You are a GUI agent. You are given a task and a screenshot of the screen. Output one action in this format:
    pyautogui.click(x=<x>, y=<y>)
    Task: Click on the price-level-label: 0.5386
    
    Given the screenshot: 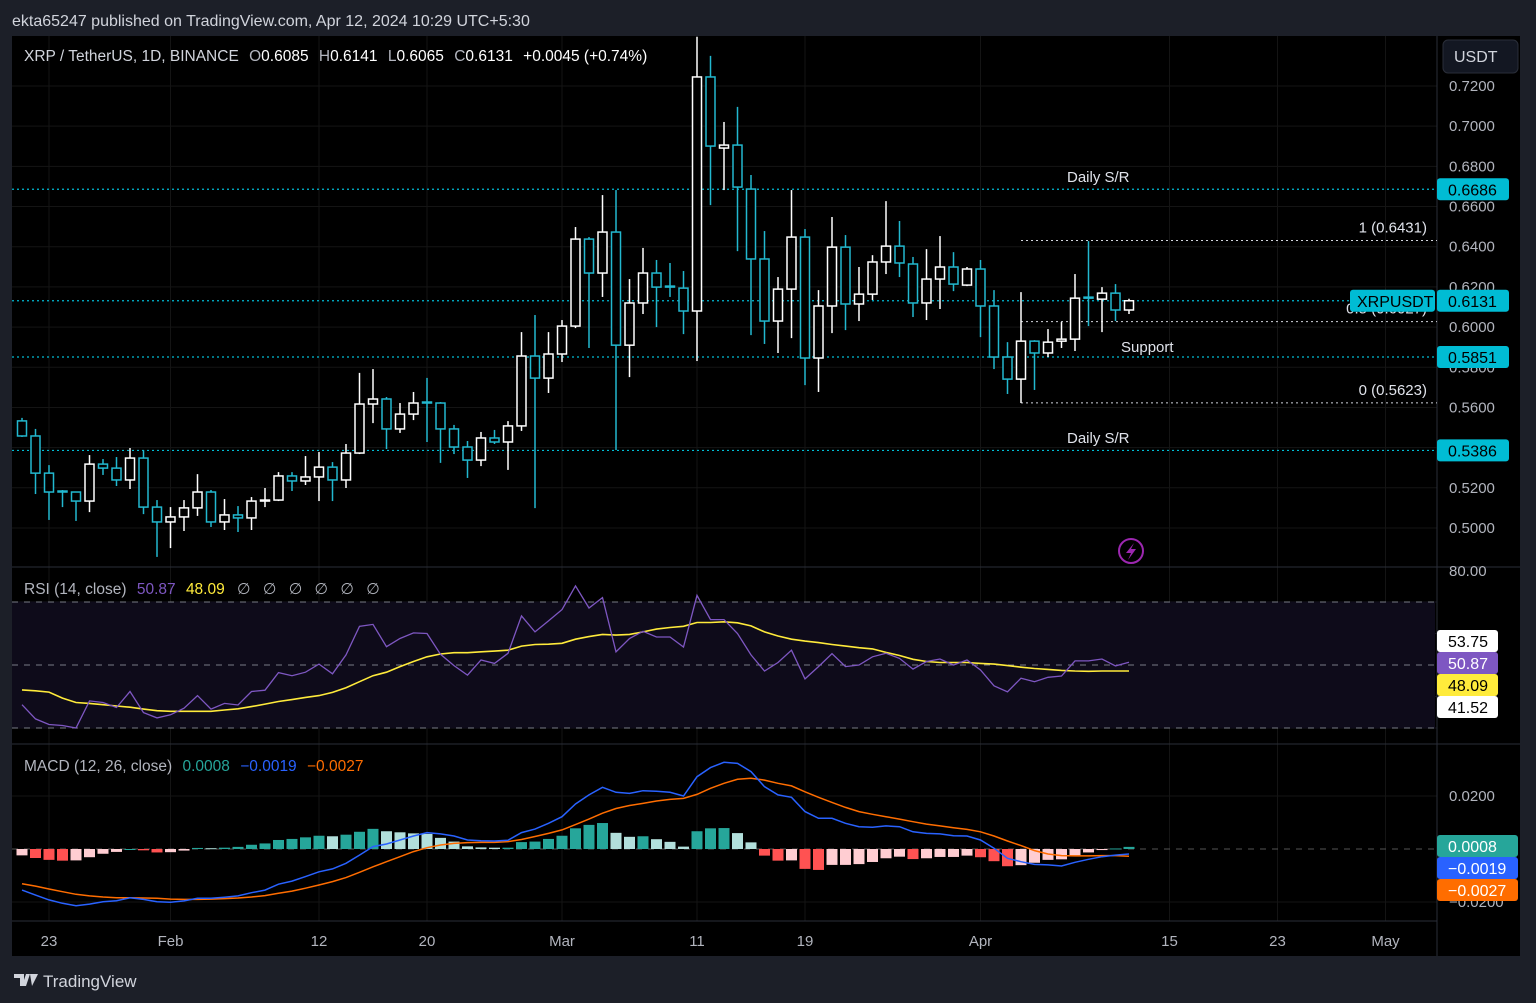 What is the action you would take?
    pyautogui.click(x=1473, y=450)
    